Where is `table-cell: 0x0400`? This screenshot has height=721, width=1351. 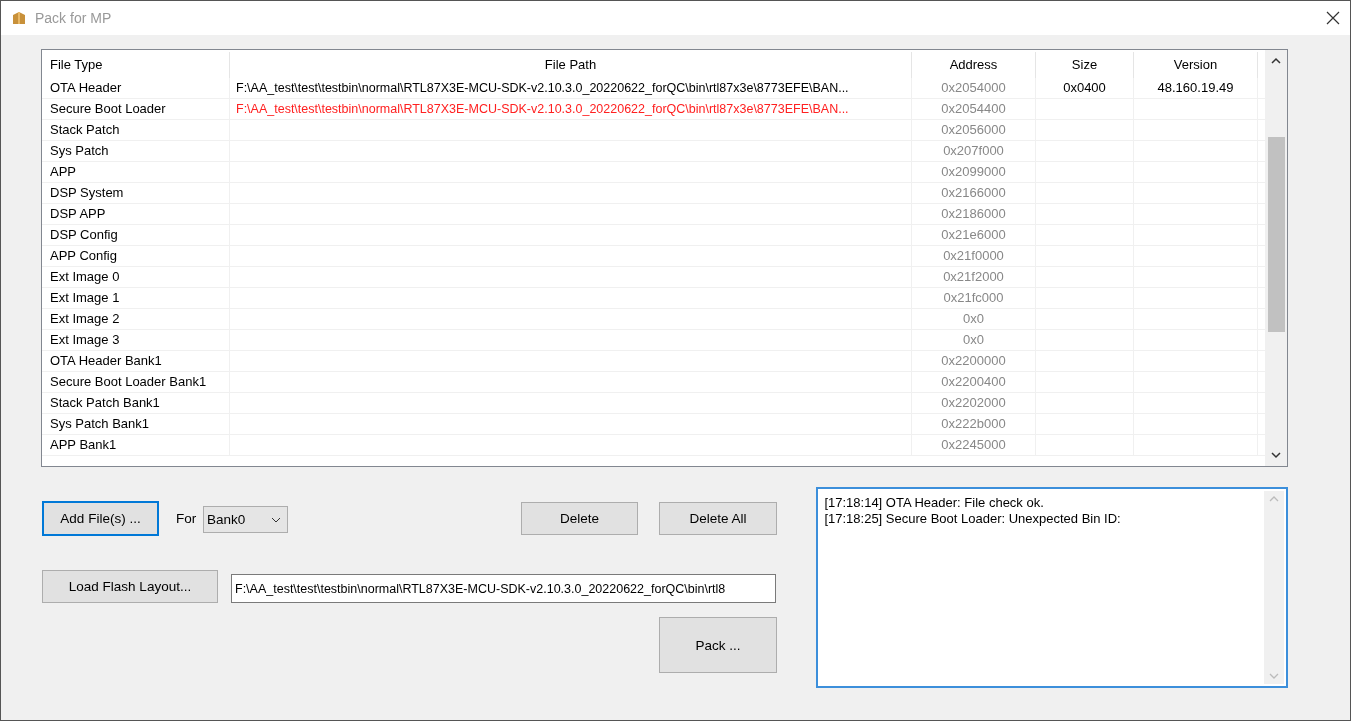
table-cell: 0x0400 is located at coordinates (1084, 87).